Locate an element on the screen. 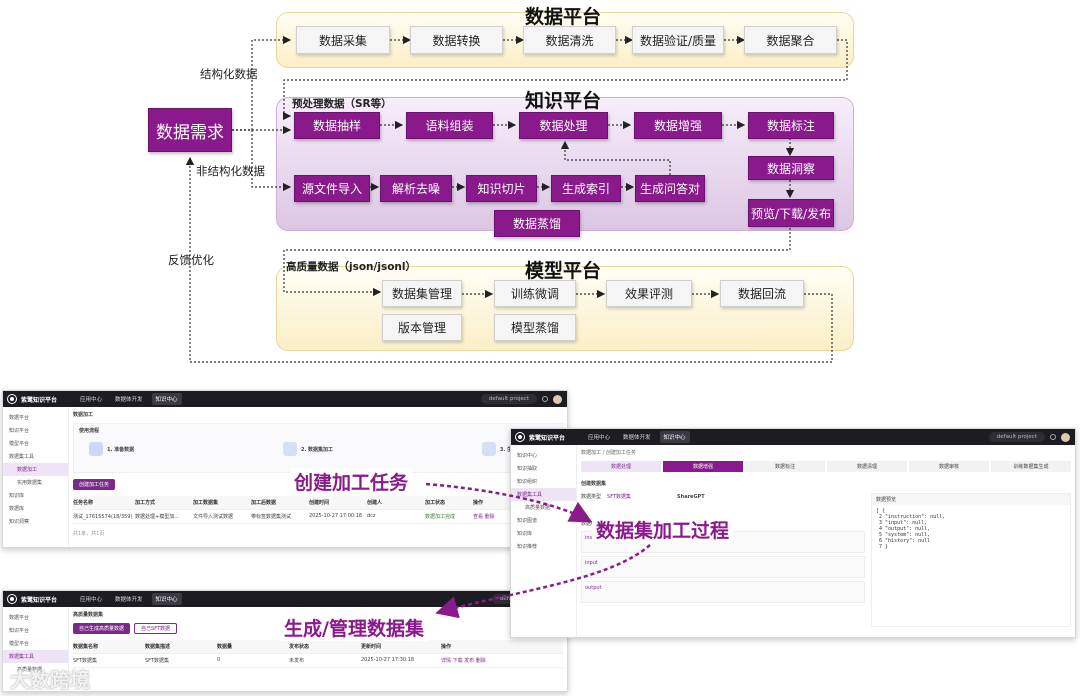 The width and height of the screenshot is (1080, 696). guide-title: 使用流程 is located at coordinates (89, 431).